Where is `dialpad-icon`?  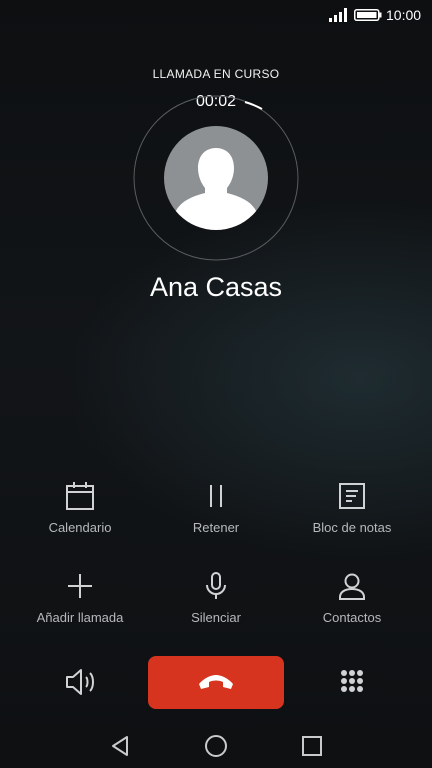 dialpad-icon is located at coordinates (352, 682).